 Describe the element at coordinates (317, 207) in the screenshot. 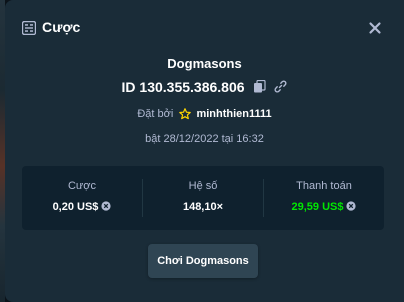

I see `stat-payout-value: 29,59 US$` at that location.